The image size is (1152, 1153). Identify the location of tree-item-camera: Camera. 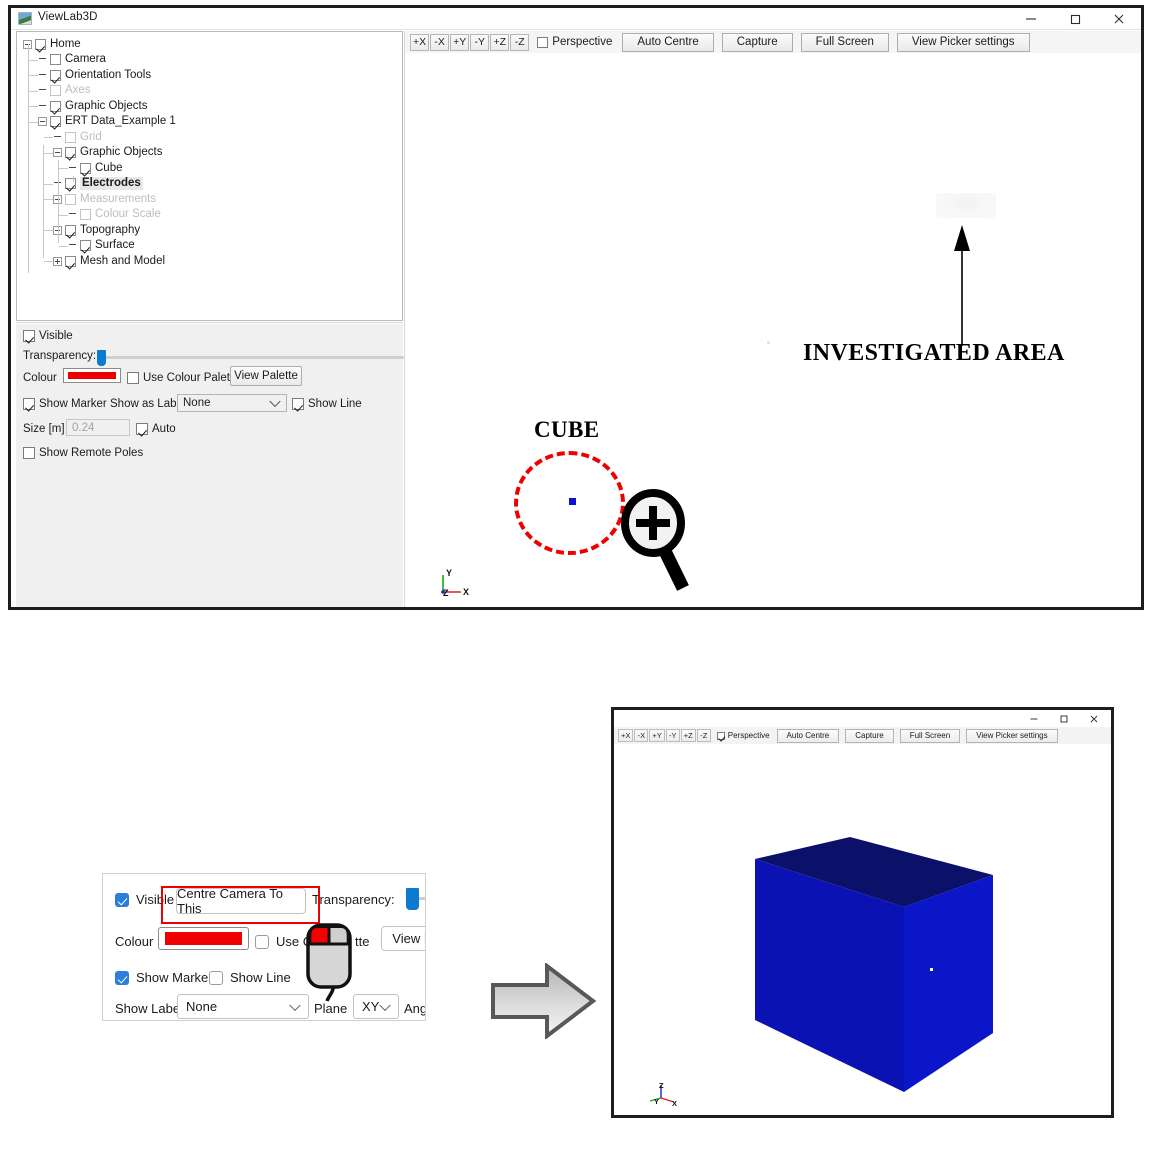
(72, 60).